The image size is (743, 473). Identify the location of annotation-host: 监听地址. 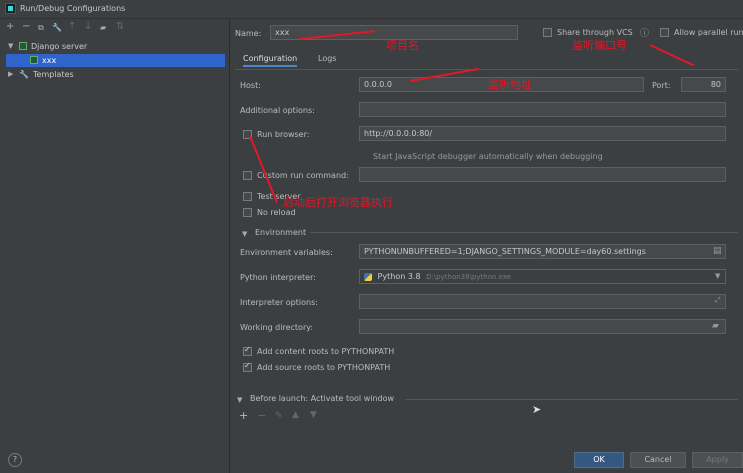
(510, 84).